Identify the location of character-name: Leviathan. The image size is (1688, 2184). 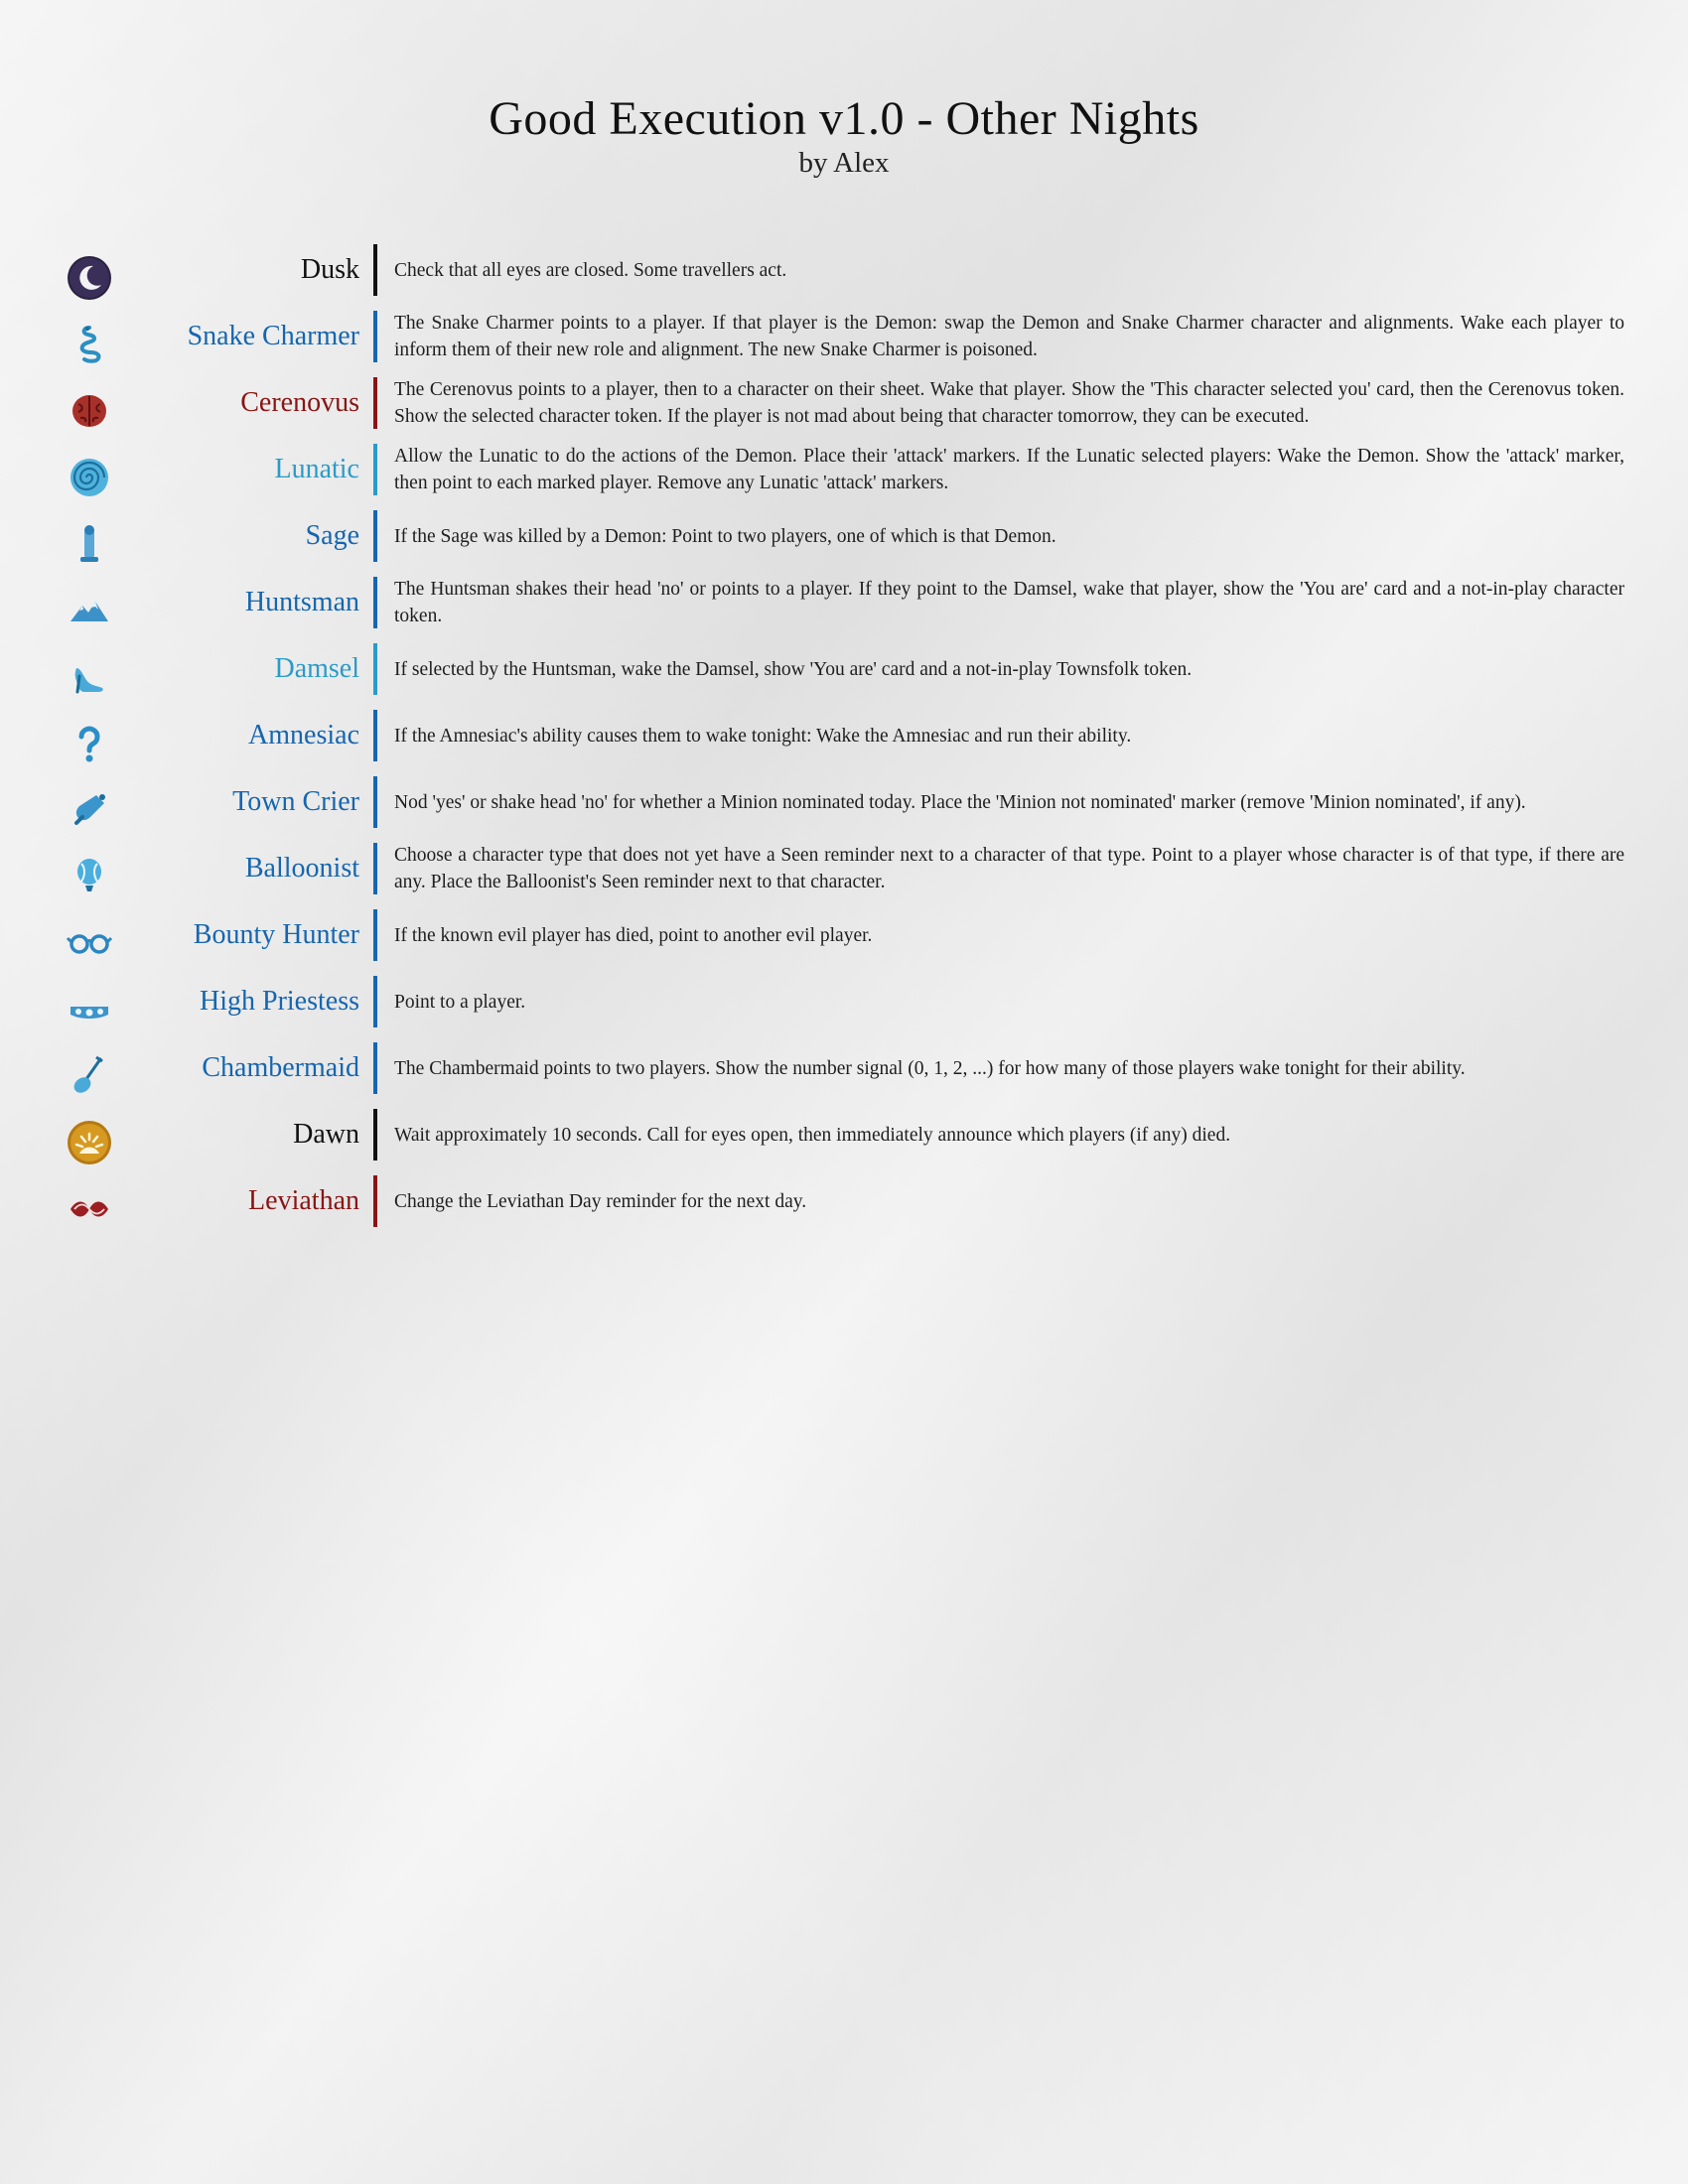
(303, 1200).